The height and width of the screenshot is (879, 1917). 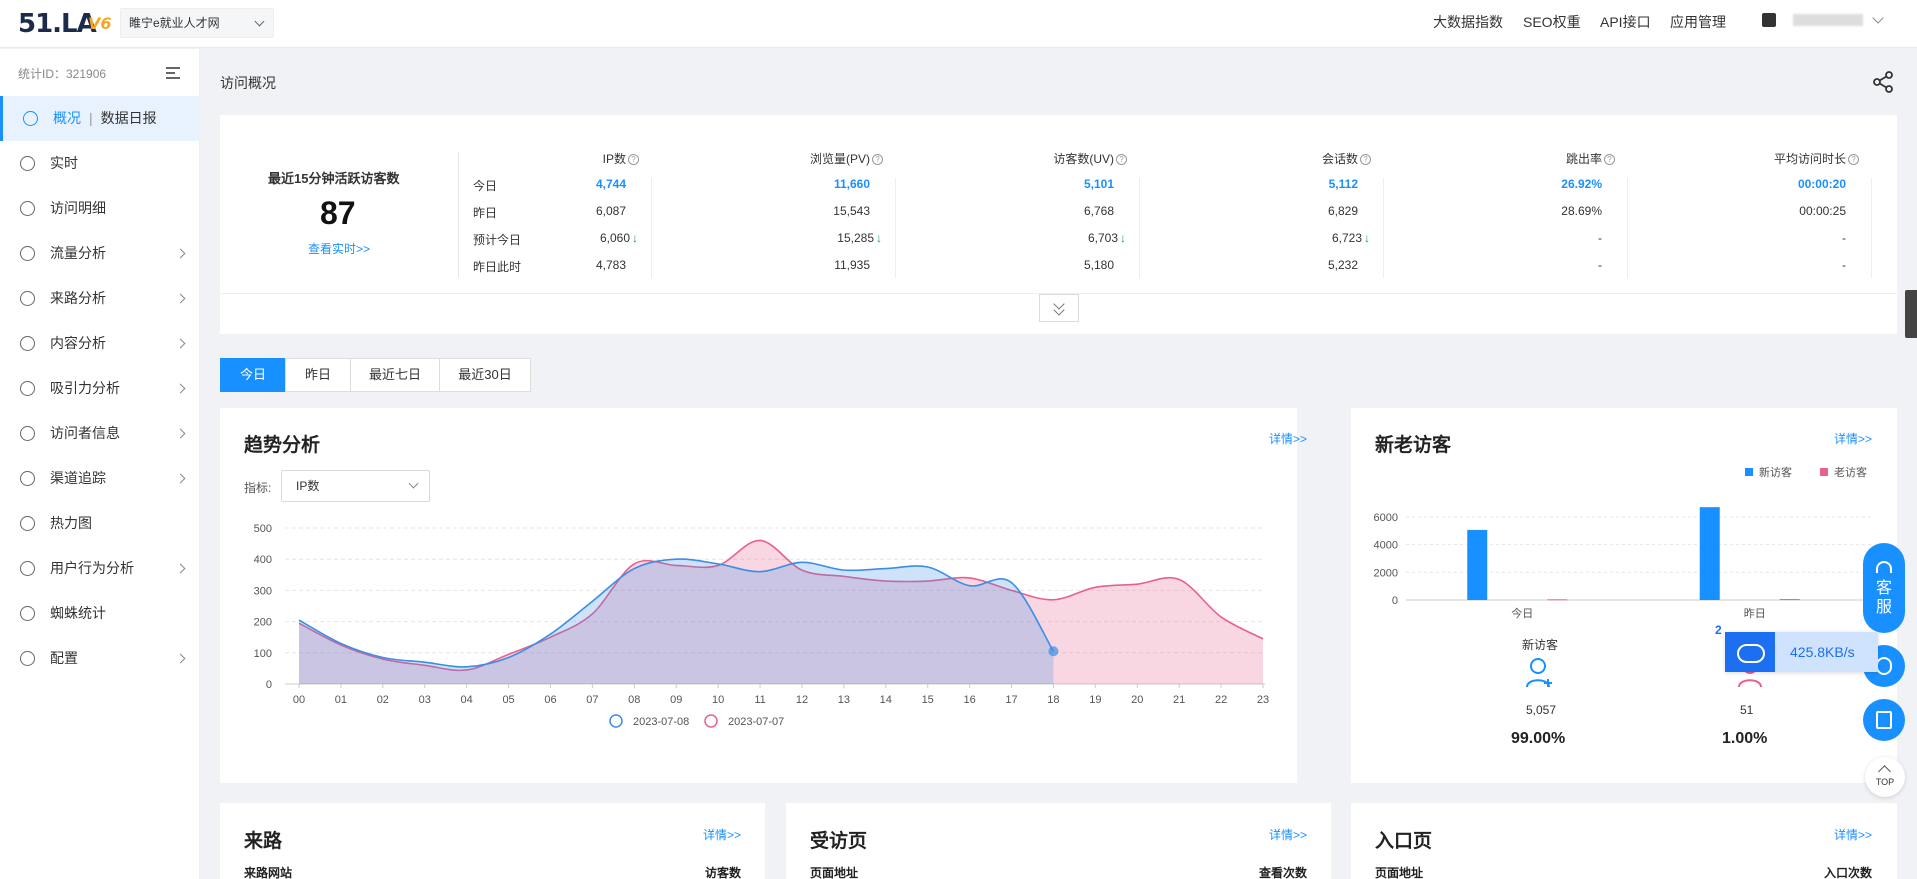 I want to click on legend-new-visitor: 新访客, so click(x=1768, y=472).